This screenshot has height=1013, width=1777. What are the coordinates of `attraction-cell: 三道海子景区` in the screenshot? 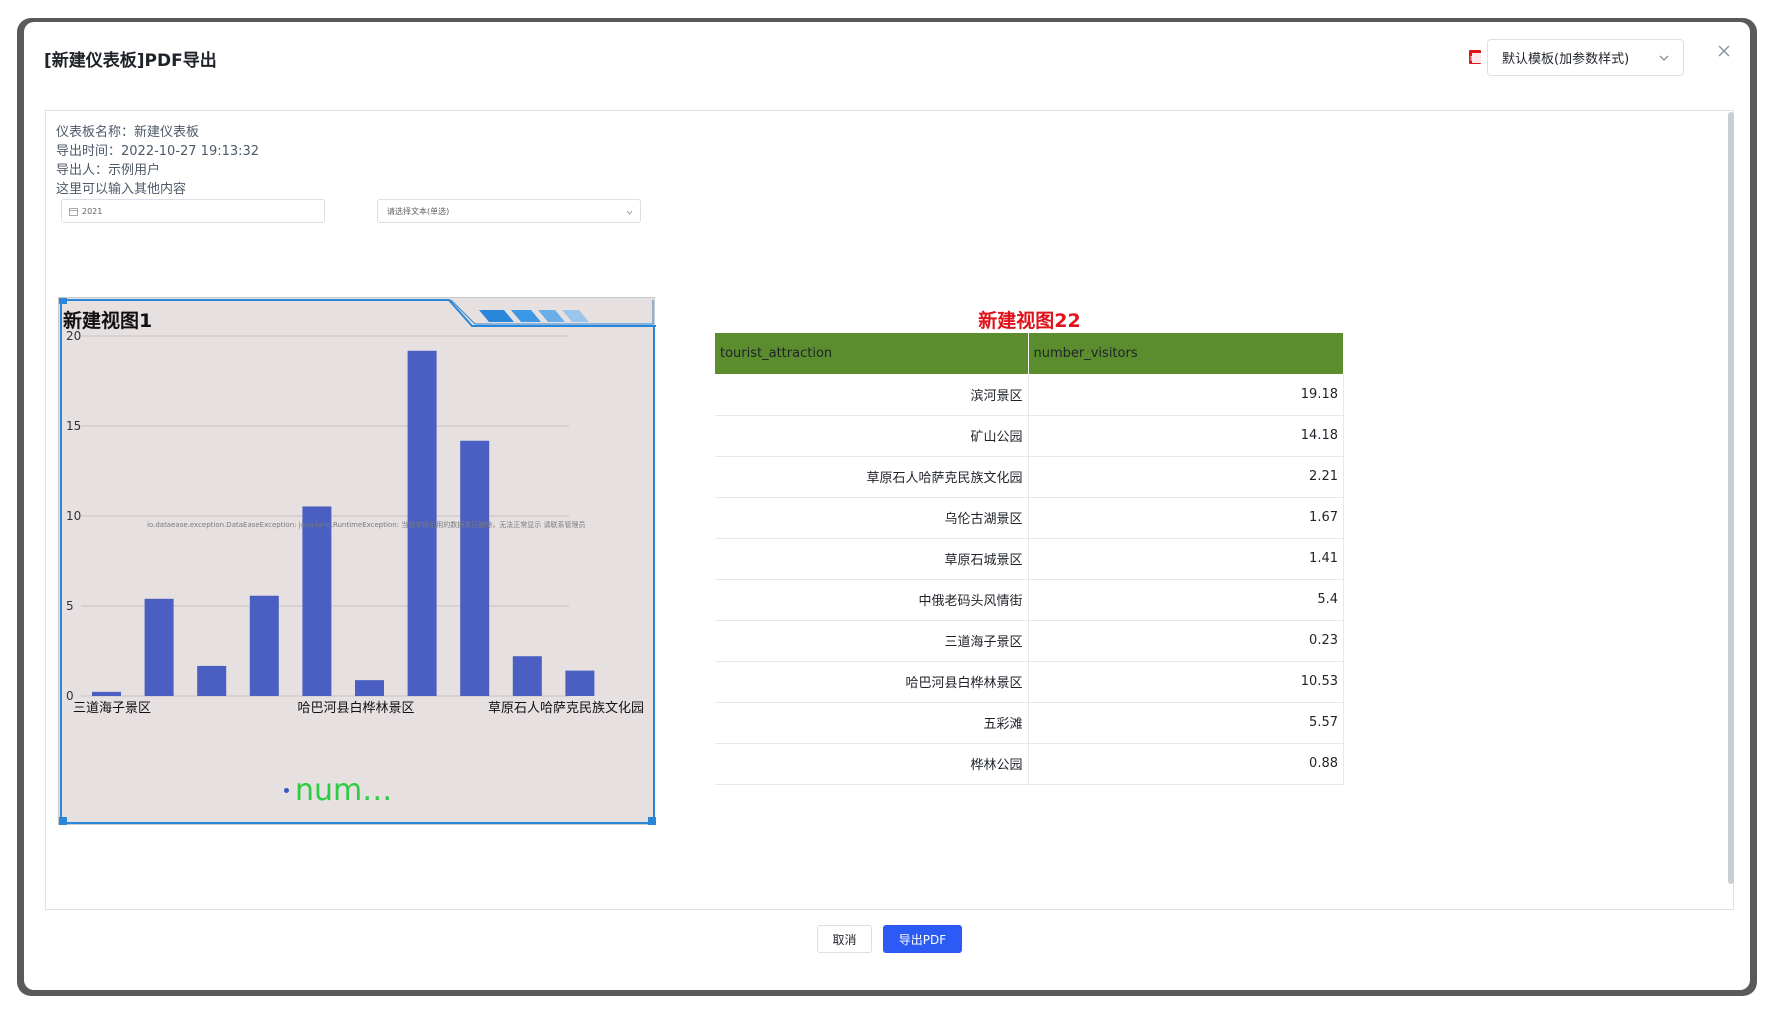 It's located at (872, 641).